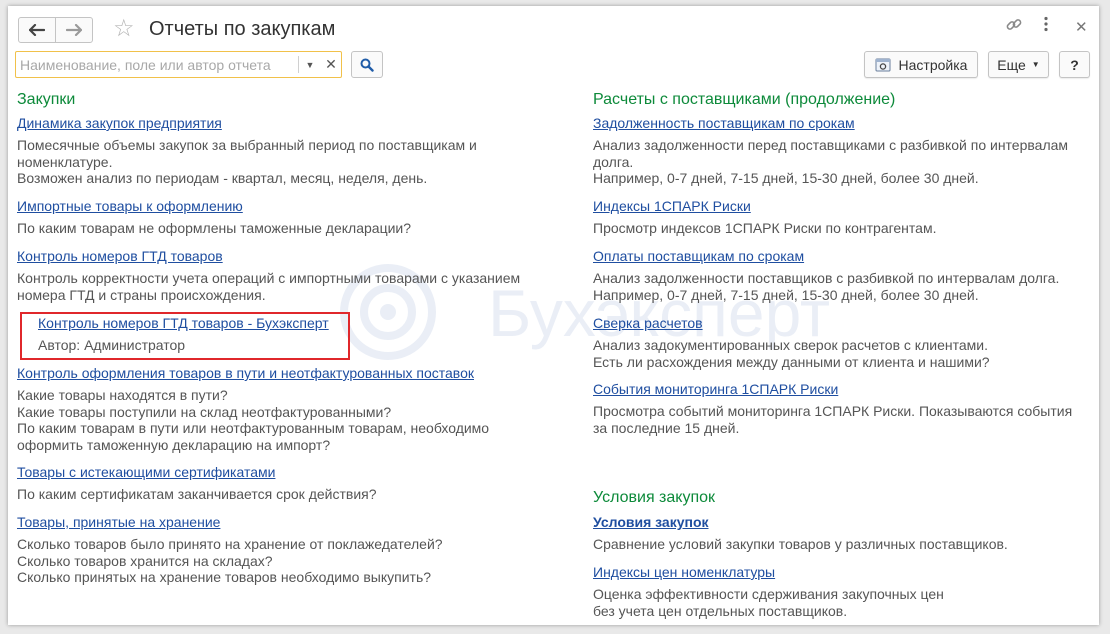 The width and height of the screenshot is (1110, 634). I want to click on more-button: Еще ▼, so click(1018, 64).